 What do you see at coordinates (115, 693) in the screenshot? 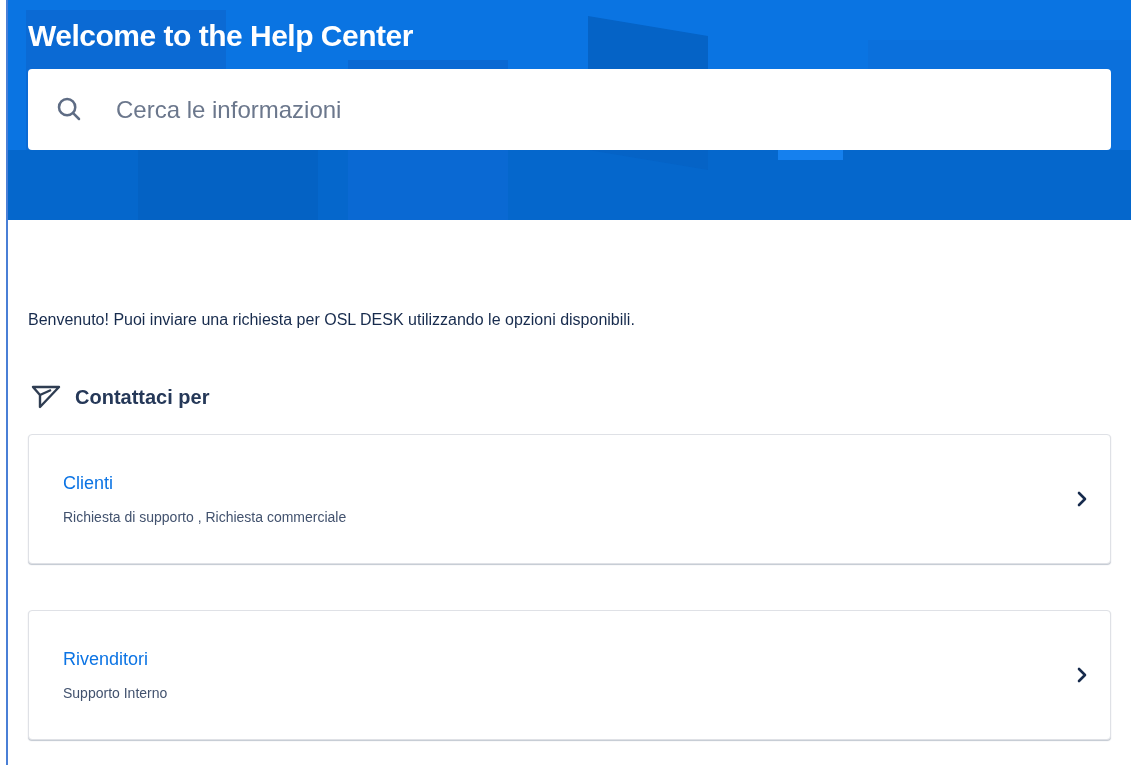
I see `card-description: Supporto Interno` at bounding box center [115, 693].